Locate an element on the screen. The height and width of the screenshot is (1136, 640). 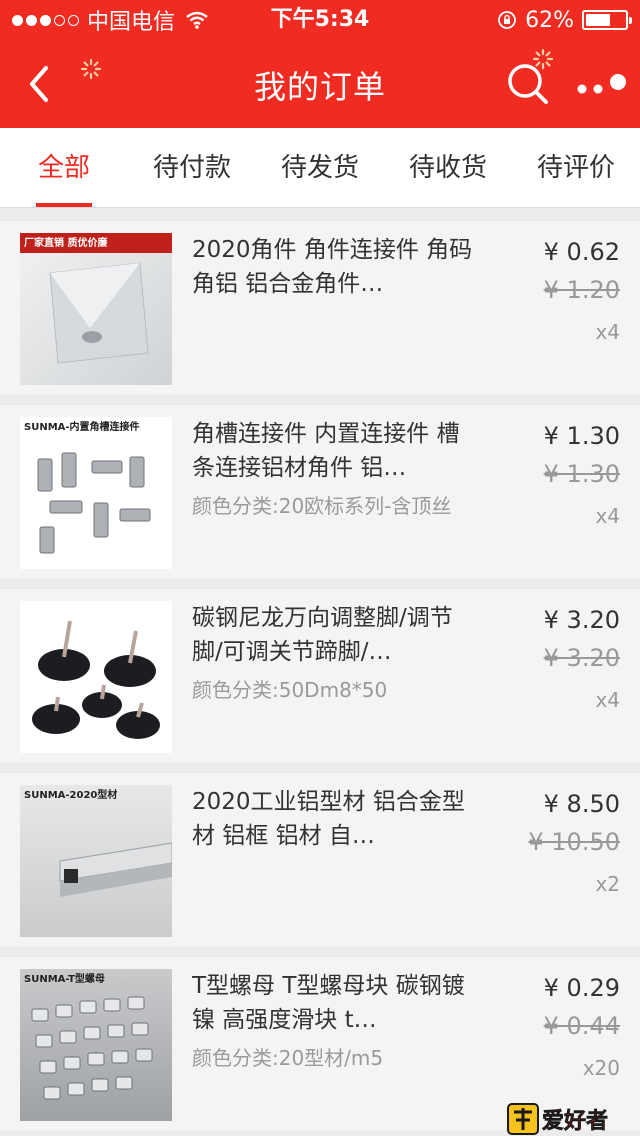
thumbnail-caption: 厂家直销 质优价廉 is located at coordinates (66, 243).